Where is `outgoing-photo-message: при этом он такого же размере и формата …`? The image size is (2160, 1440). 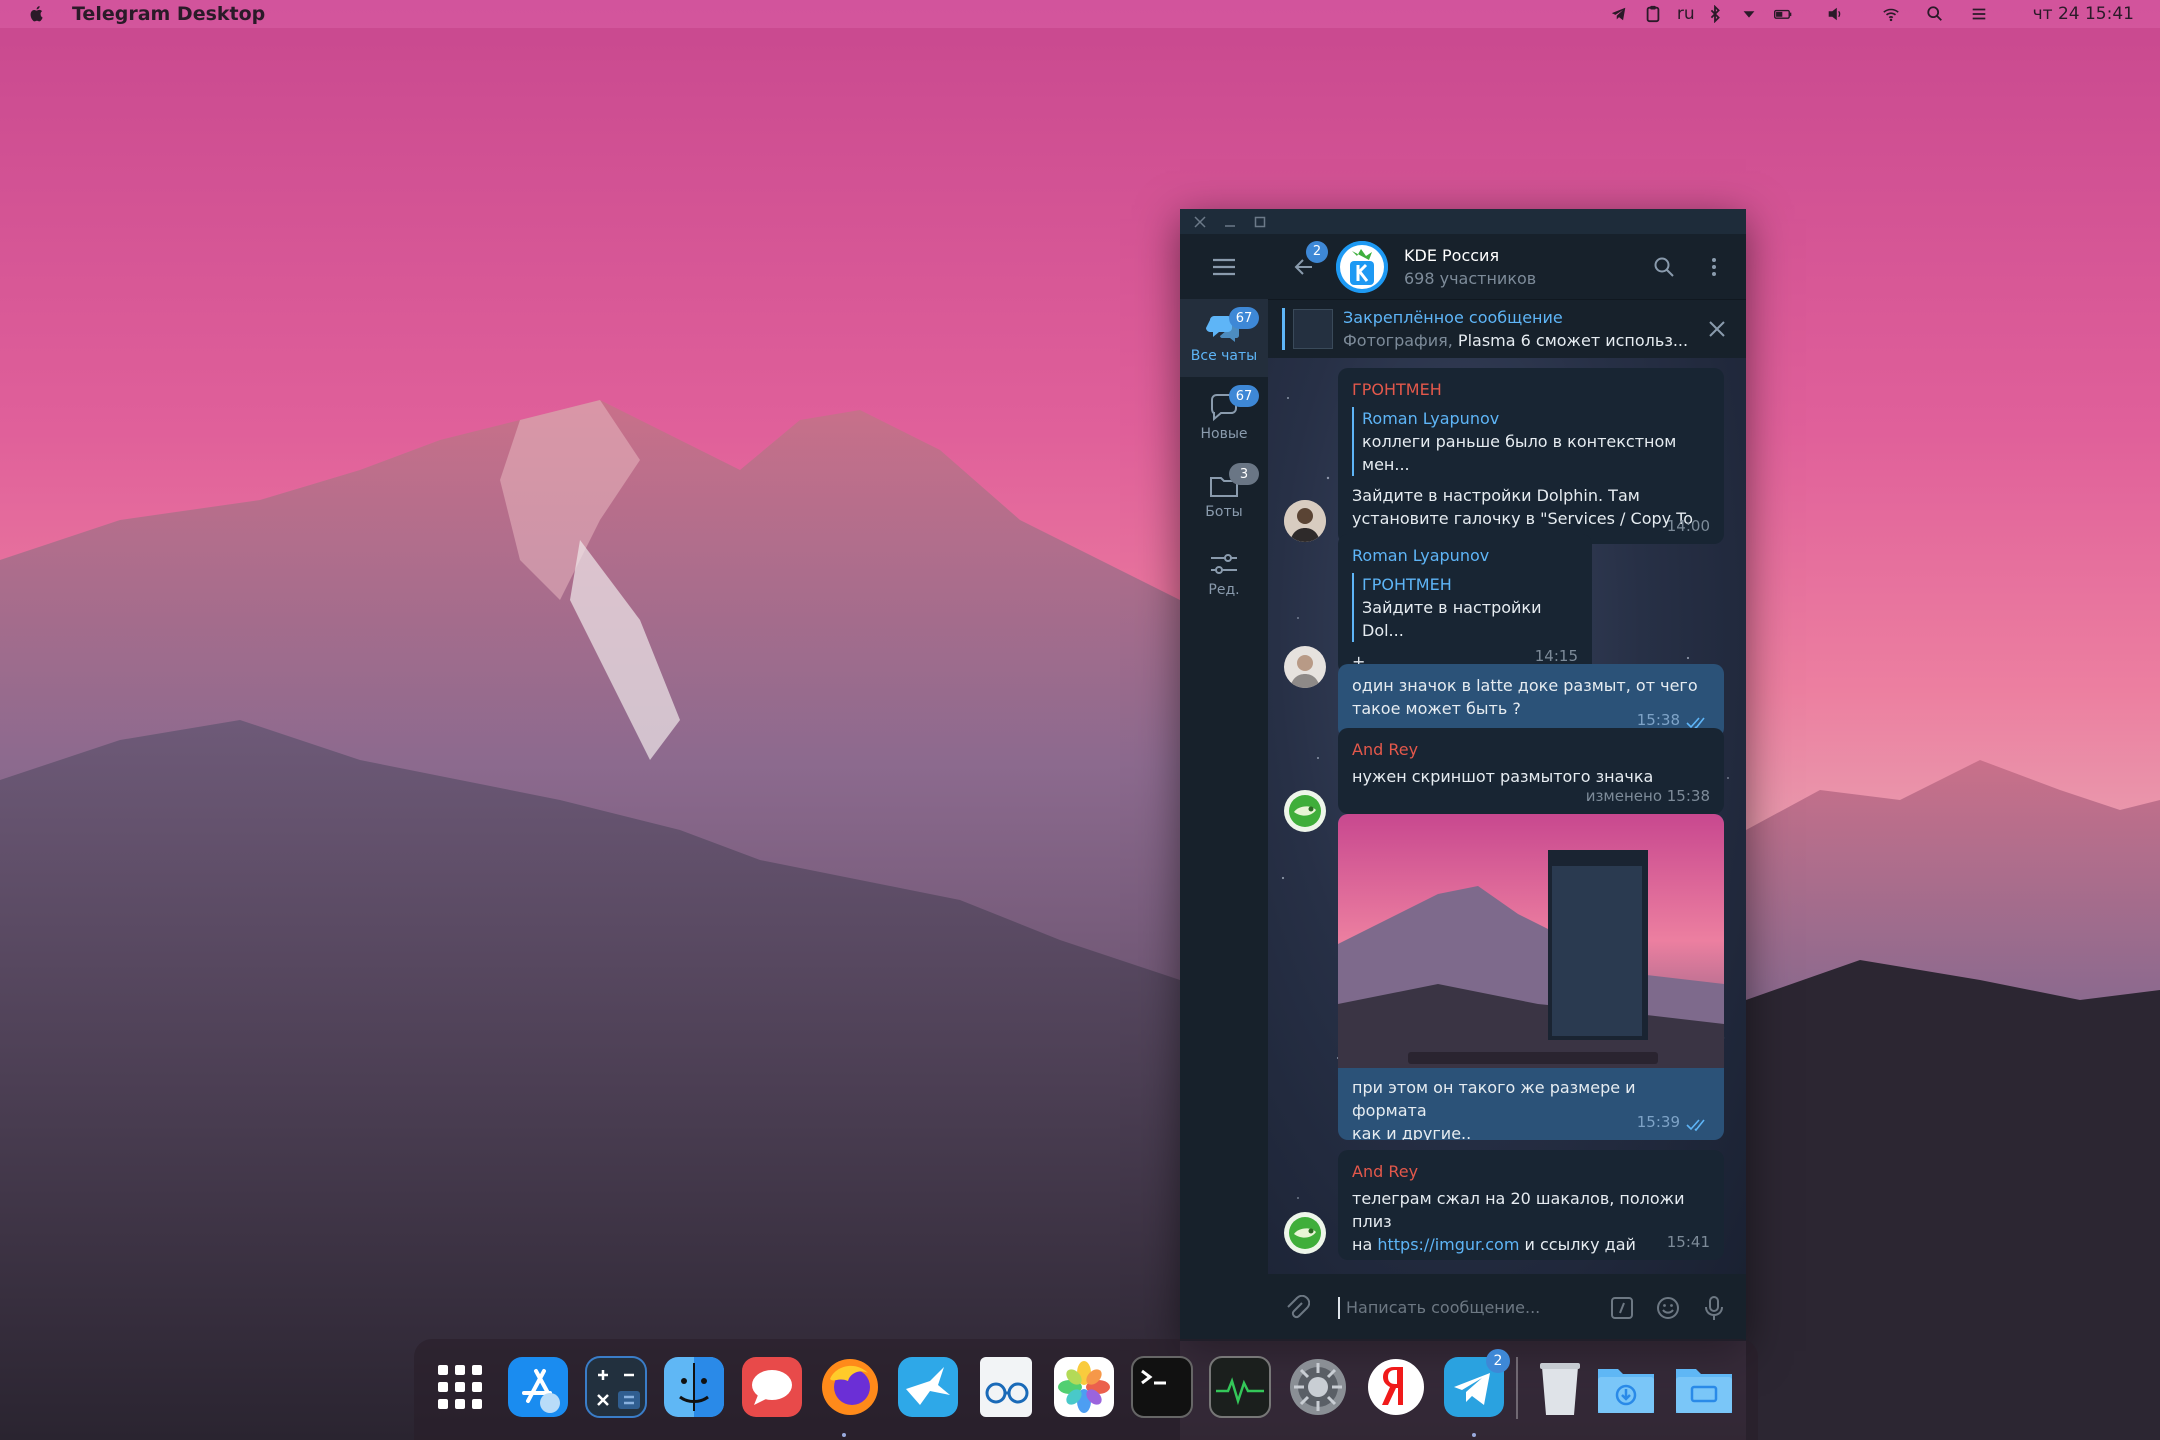
outgoing-photo-message: при этом он такого же размере и формата … is located at coordinates (1531, 977).